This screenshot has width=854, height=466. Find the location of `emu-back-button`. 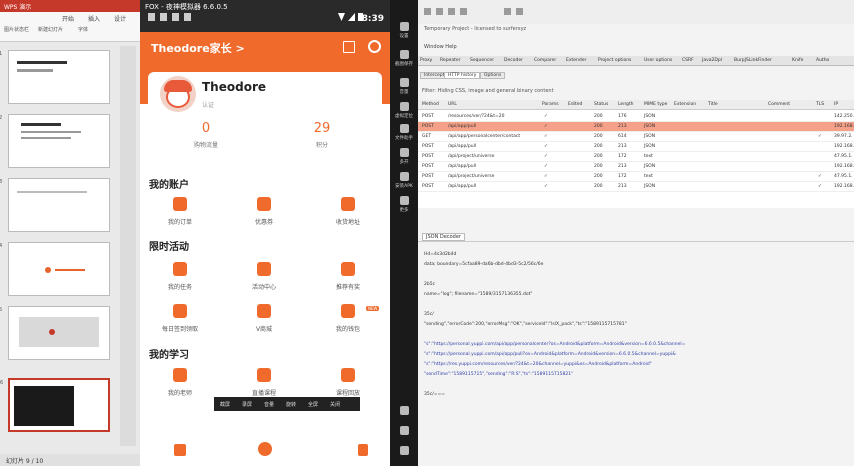

emu-back-button is located at coordinates (404, 411).